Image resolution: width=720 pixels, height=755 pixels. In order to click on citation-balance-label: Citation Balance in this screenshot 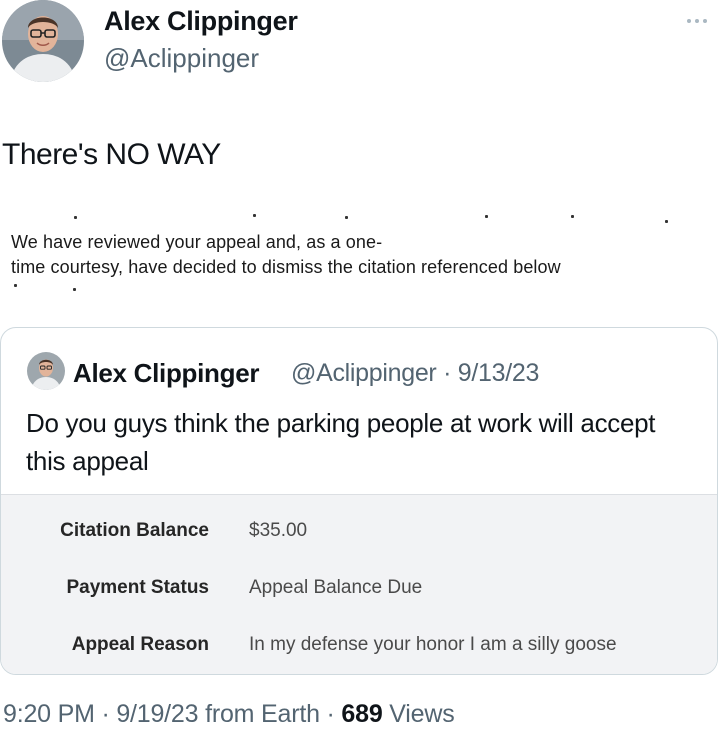, I will do `click(134, 530)`.